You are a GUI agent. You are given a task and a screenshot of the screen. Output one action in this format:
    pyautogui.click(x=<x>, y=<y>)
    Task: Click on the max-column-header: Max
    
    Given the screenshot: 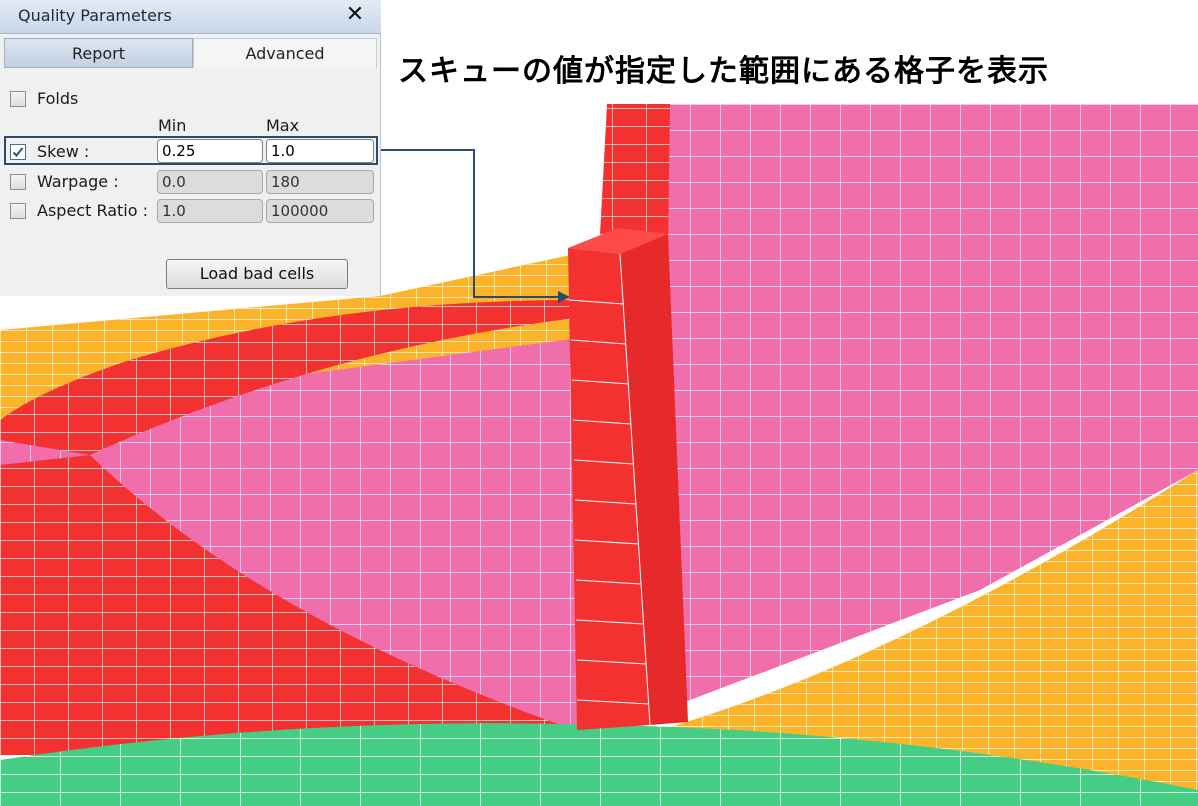 What is the action you would take?
    pyautogui.click(x=283, y=125)
    